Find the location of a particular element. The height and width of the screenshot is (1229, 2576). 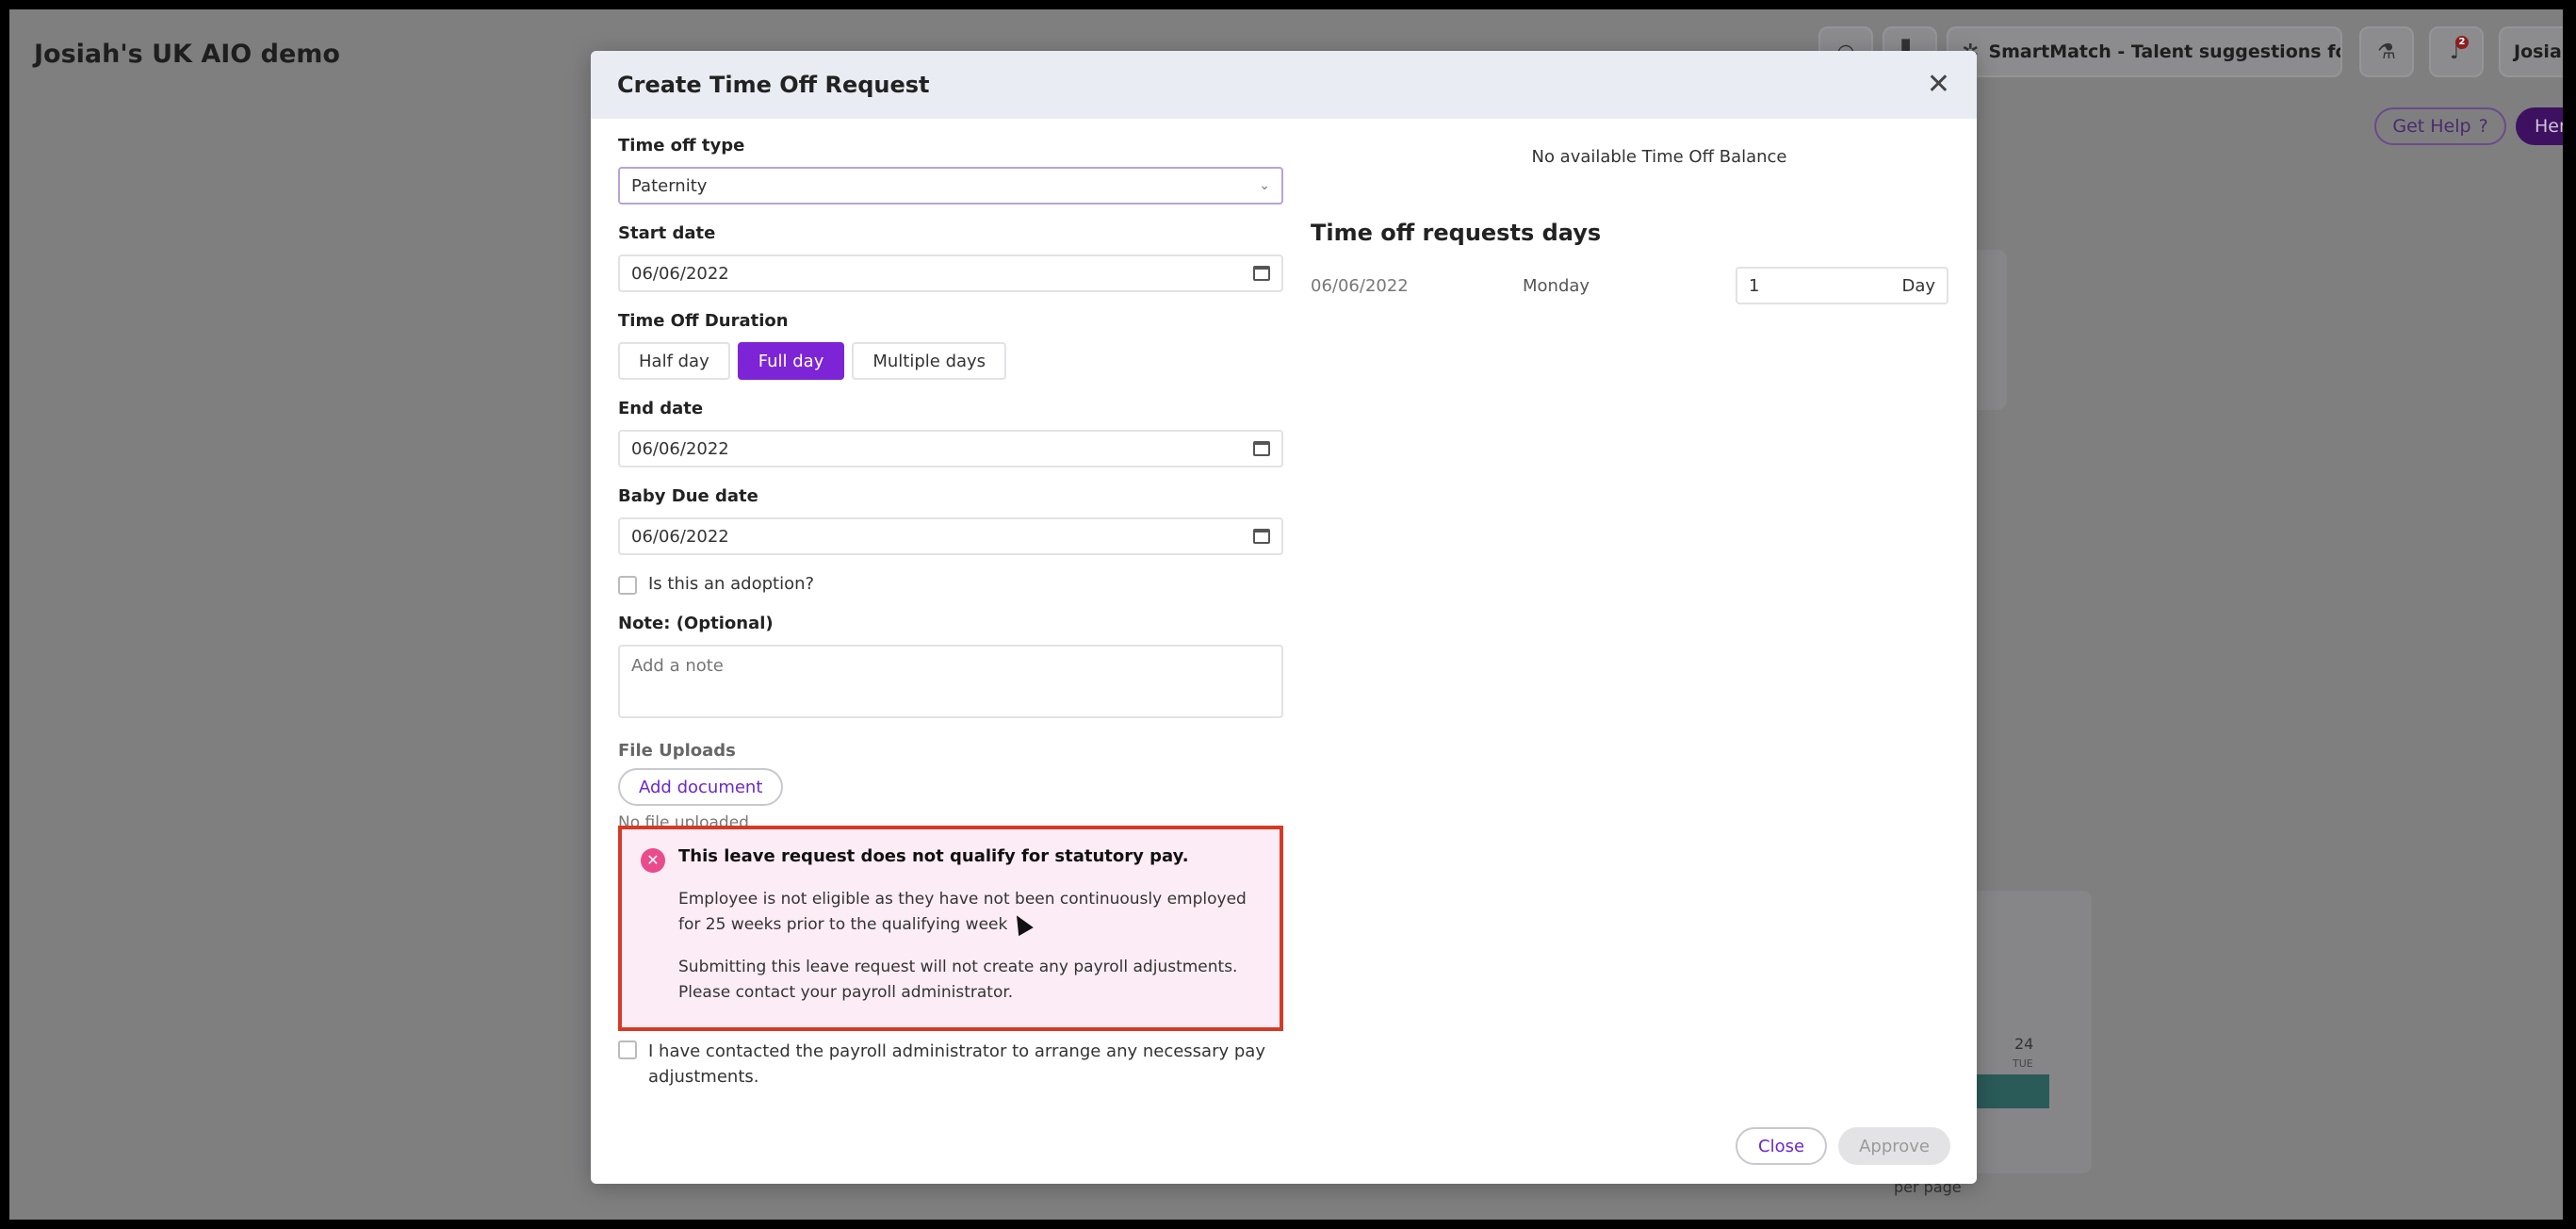

calendar-event-bar is located at coordinates (2011, 1091).